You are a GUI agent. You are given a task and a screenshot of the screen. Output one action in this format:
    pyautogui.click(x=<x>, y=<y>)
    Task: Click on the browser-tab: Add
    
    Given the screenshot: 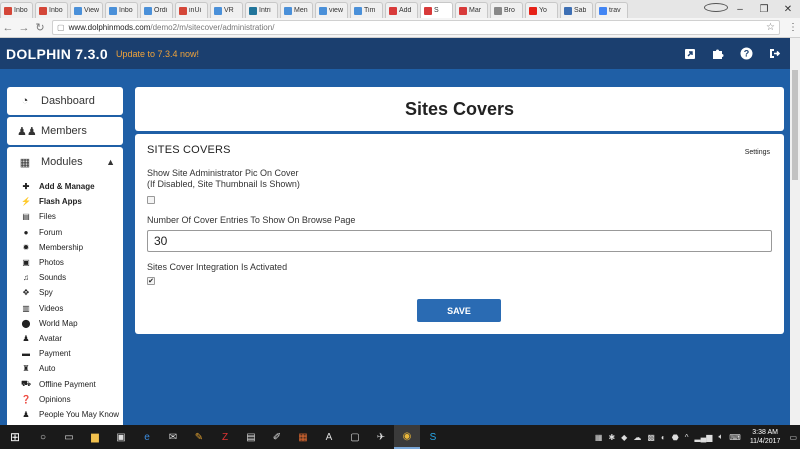 What is the action you would take?
    pyautogui.click(x=401, y=10)
    